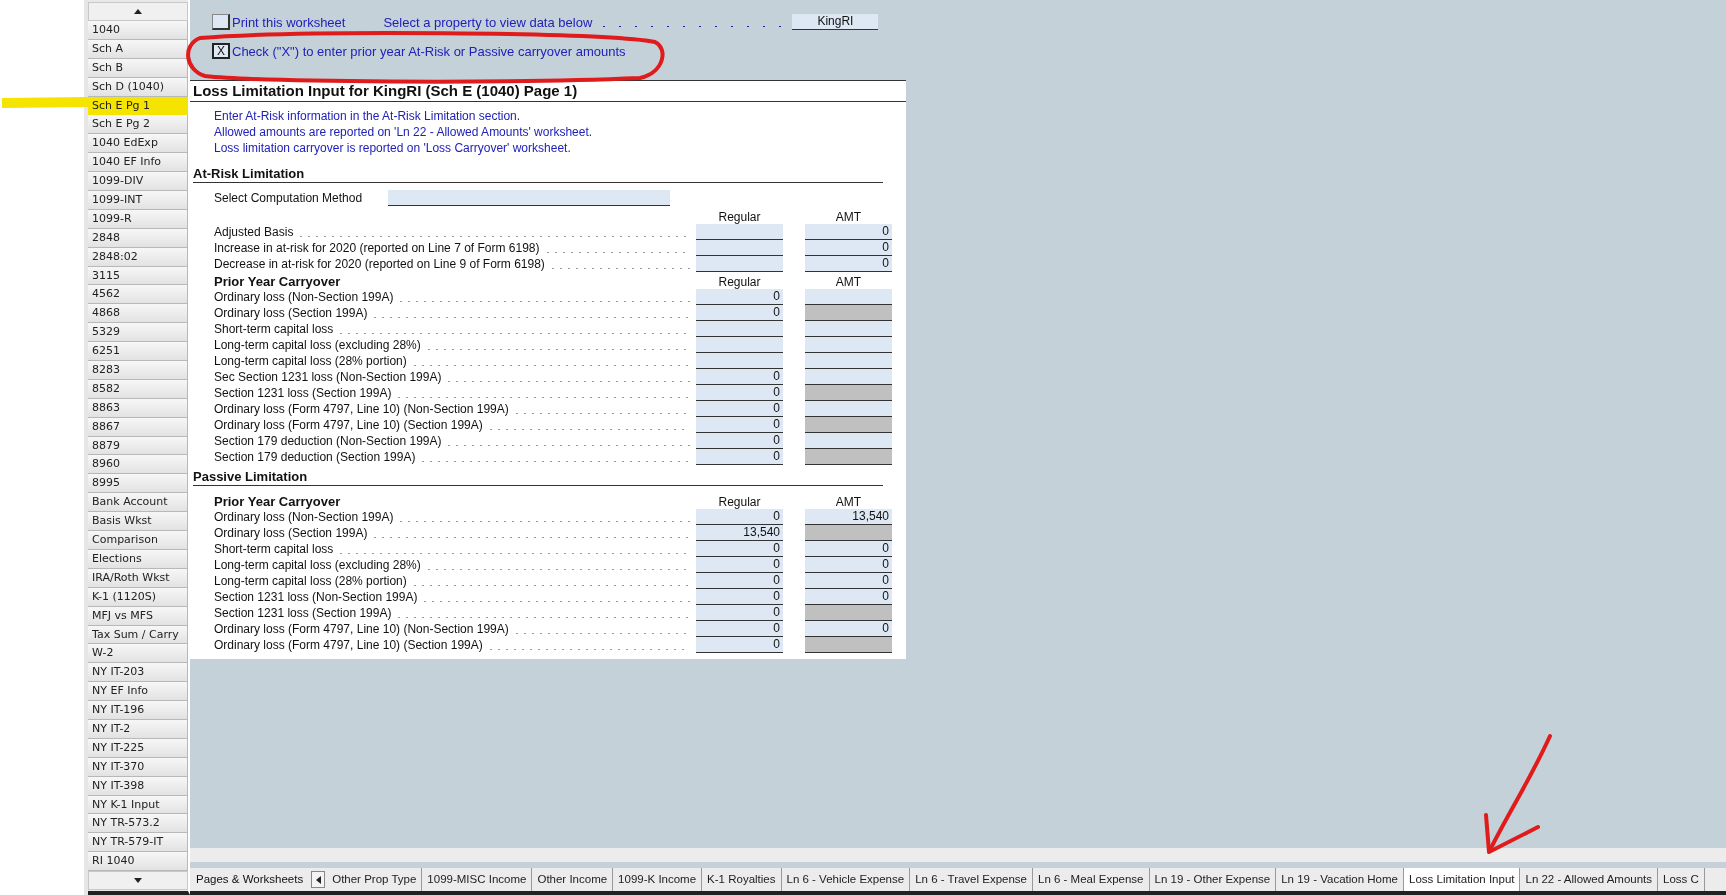 The height and width of the screenshot is (895, 1726). I want to click on sidebar-item: NY IT-196, so click(138, 710).